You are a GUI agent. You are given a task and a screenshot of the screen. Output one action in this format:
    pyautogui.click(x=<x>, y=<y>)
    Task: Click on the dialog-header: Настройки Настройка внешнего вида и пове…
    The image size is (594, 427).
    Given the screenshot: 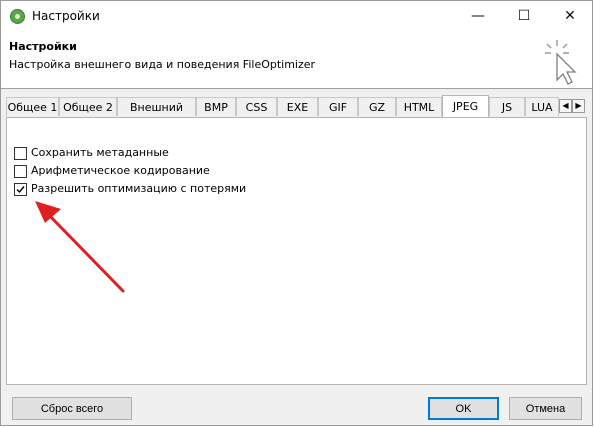 What is the action you would take?
    pyautogui.click(x=296, y=60)
    